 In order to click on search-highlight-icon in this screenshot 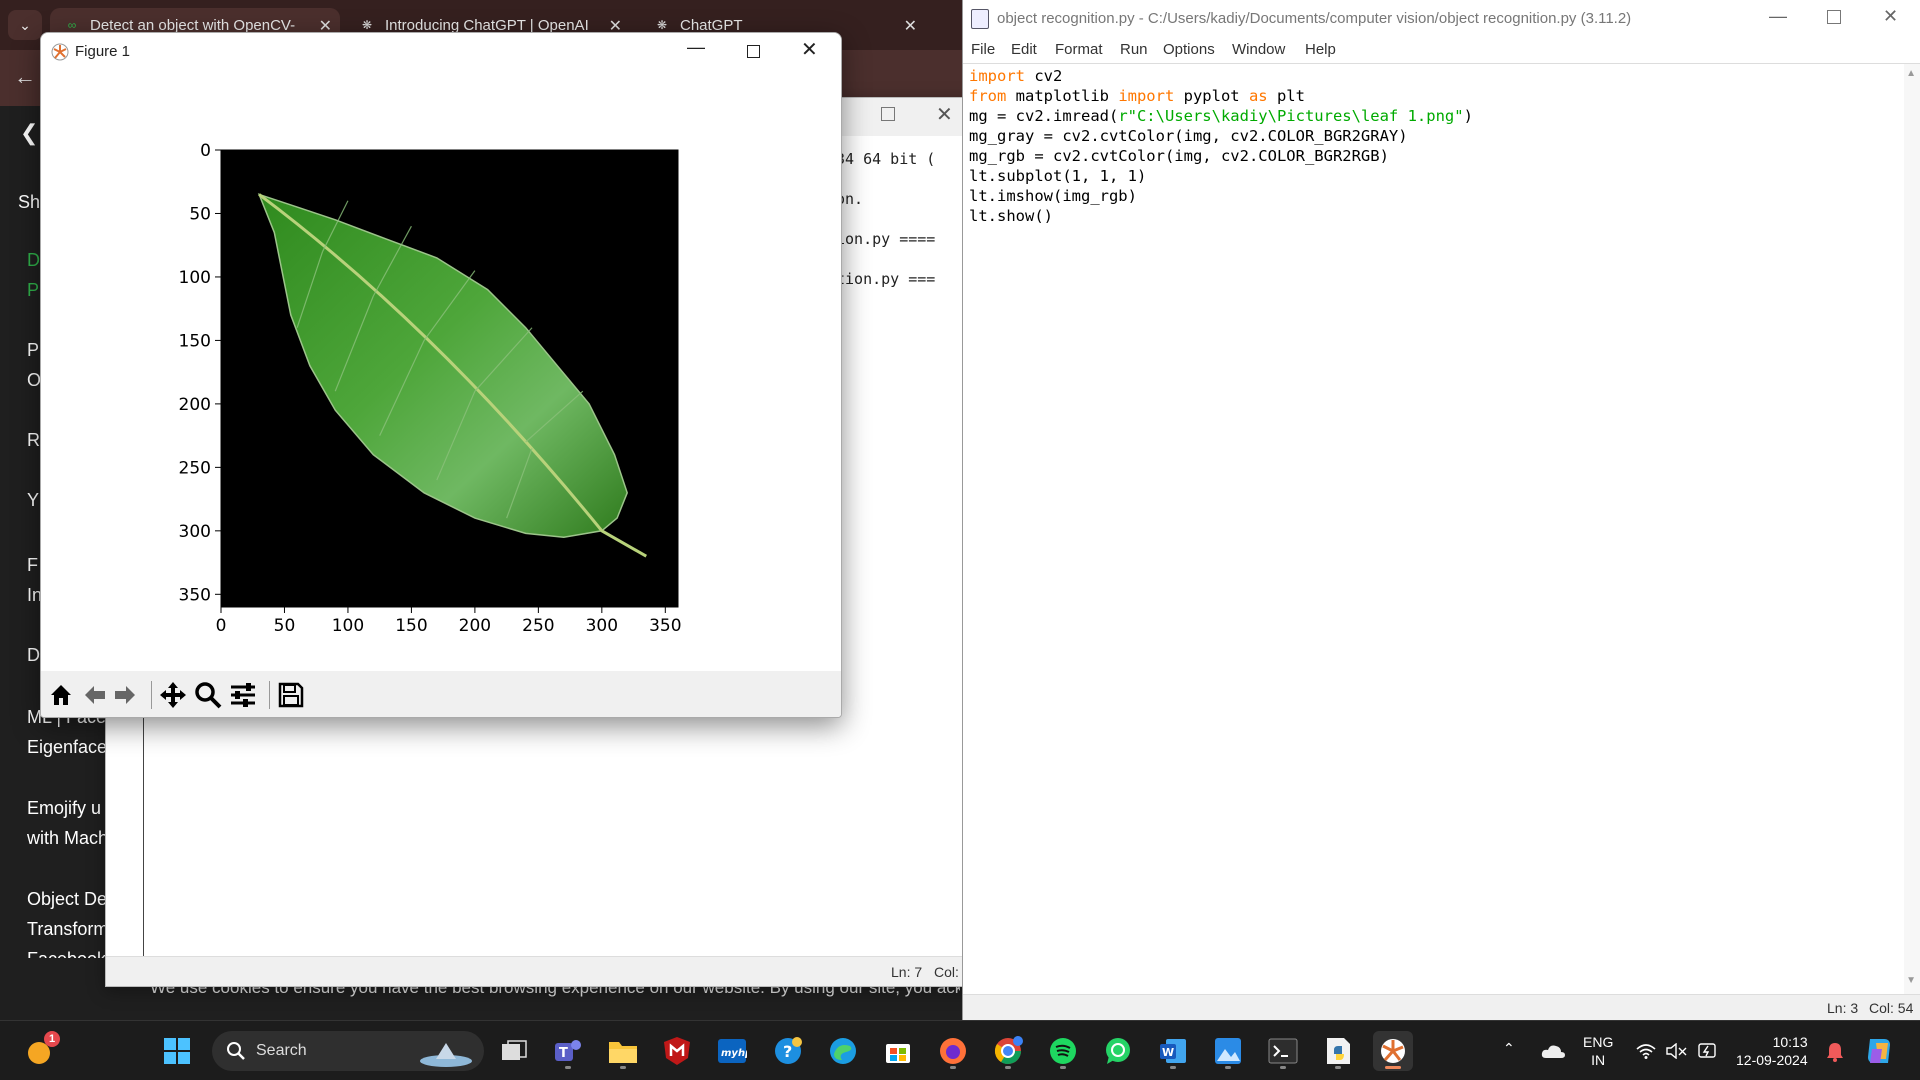, I will do `click(446, 1055)`.